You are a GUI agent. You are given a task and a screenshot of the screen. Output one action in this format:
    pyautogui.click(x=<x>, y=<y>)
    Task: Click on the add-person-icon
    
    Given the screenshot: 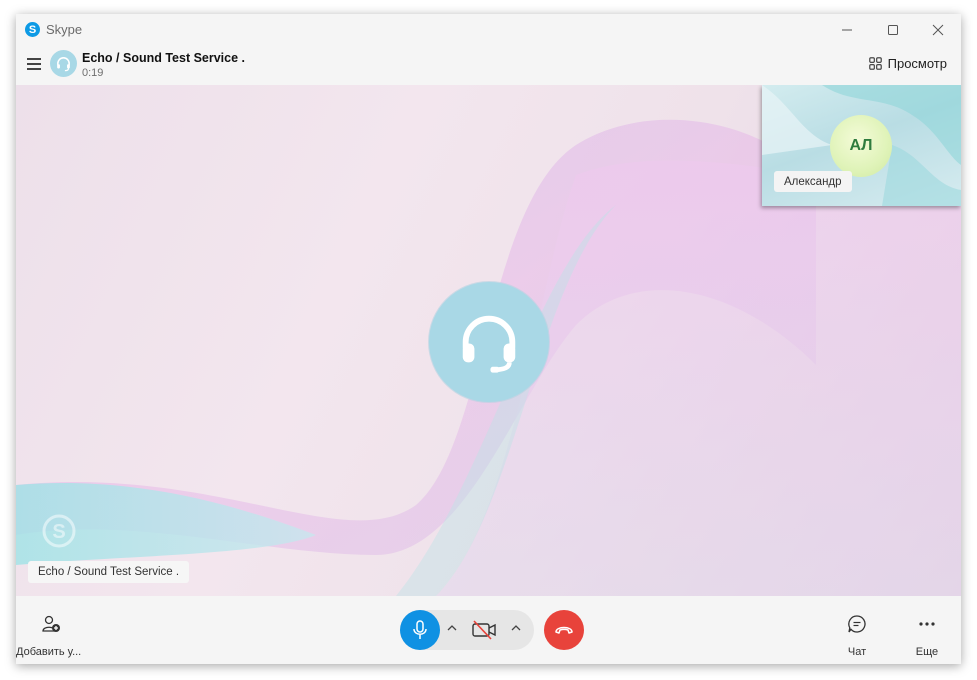 What is the action you would take?
    pyautogui.click(x=51, y=623)
    